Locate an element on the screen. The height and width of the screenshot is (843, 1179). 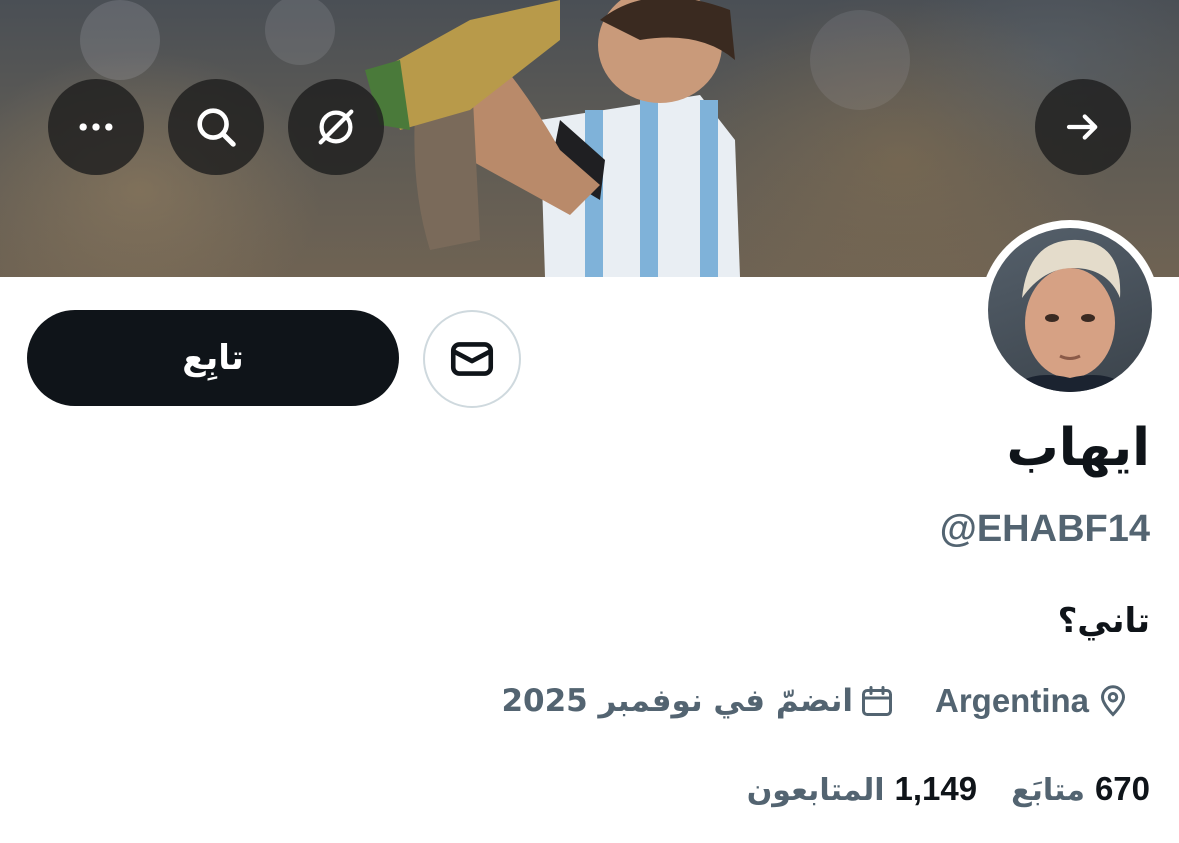
followers-link: 1,149 المتابعون is located at coordinates (862, 789).